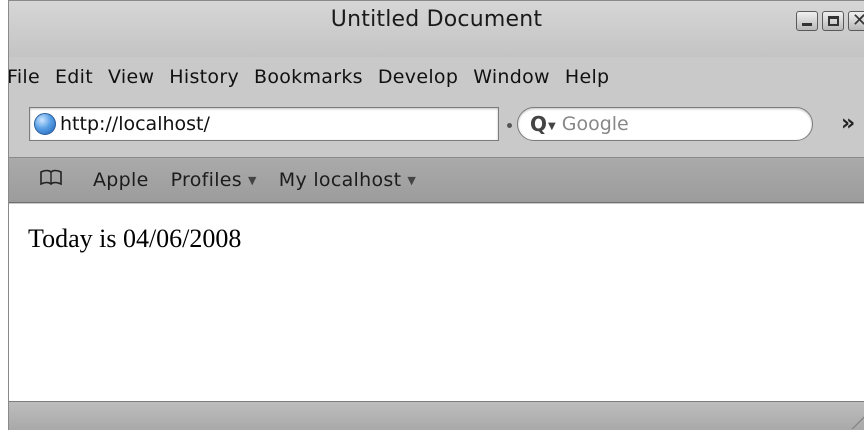 The width and height of the screenshot is (864, 430). What do you see at coordinates (308, 77) in the screenshot?
I see `menu-bookmarks: Bookmarks` at bounding box center [308, 77].